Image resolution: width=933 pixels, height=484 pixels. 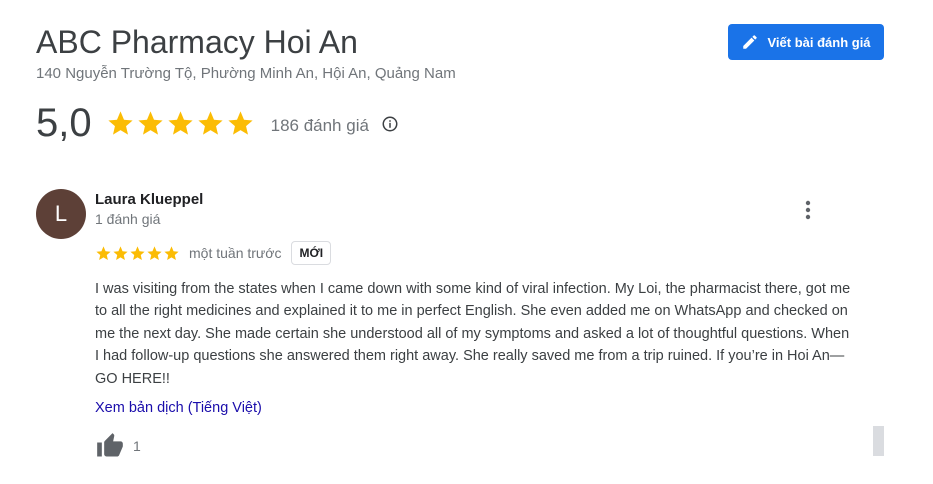 I want to click on place-title: ABC Pharmacy Hoi An, so click(x=197, y=42).